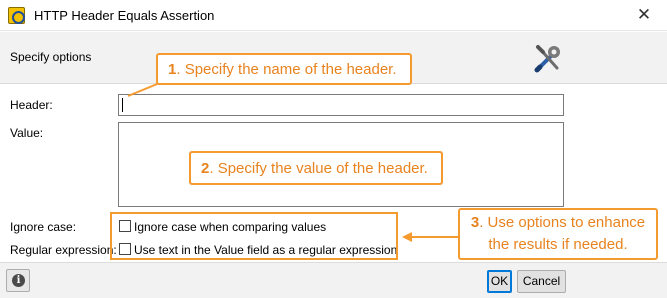 This screenshot has width=667, height=298. I want to click on info-icon: i, so click(18, 280).